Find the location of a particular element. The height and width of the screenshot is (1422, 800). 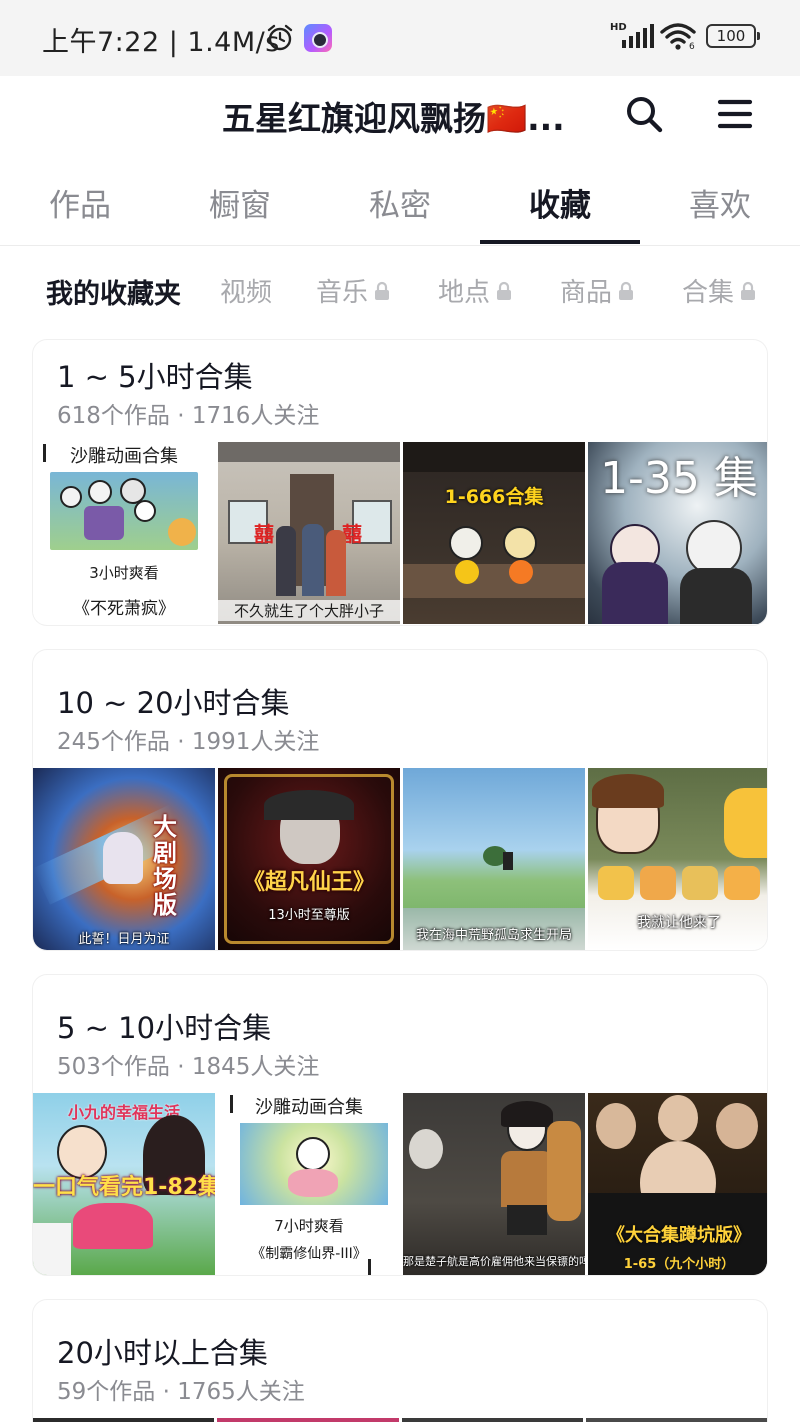

video-thumbnail: 1-666合集 is located at coordinates (494, 533).